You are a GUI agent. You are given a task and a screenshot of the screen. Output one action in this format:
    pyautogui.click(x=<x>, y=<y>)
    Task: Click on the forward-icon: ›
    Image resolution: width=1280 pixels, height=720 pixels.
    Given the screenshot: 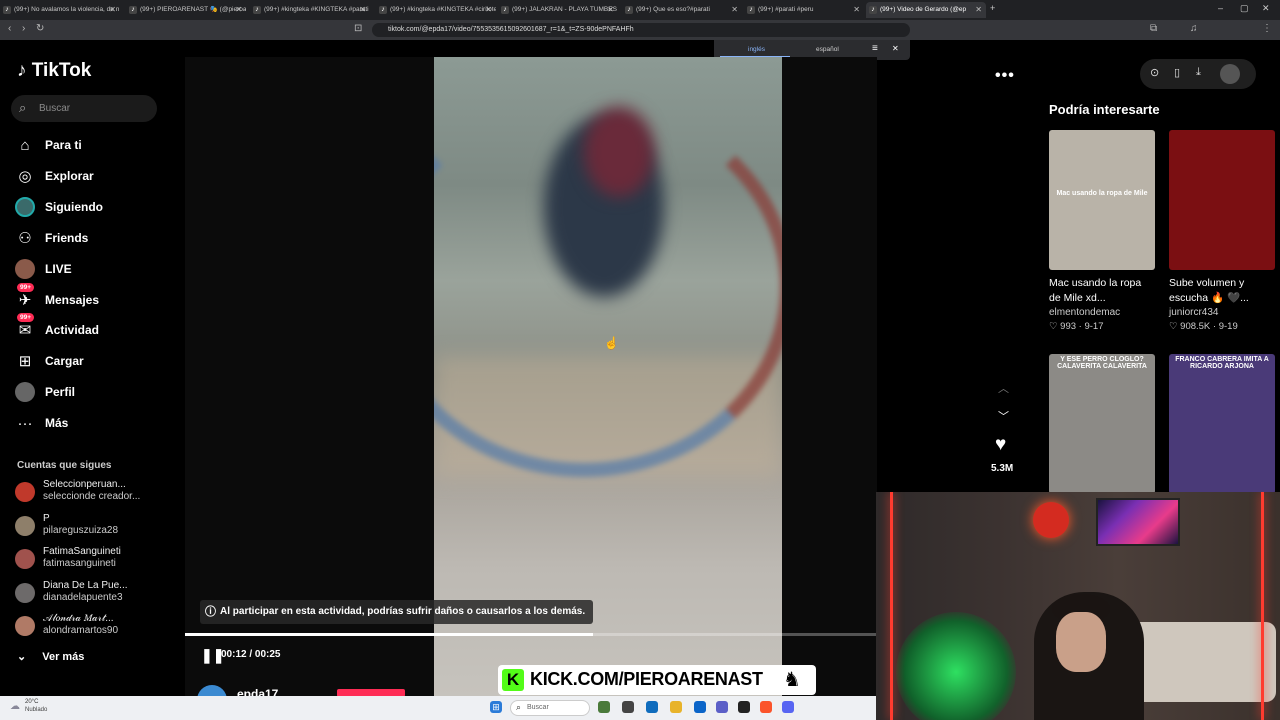 What is the action you would take?
    pyautogui.click(x=23, y=28)
    